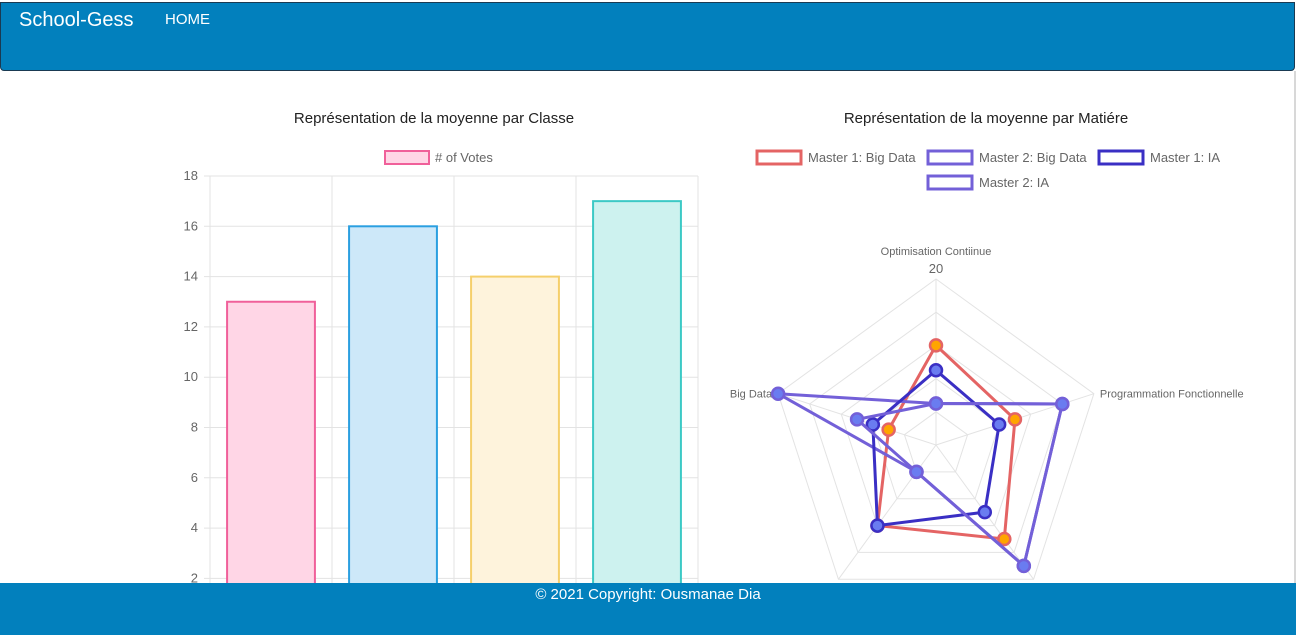  What do you see at coordinates (862, 157) in the screenshot?
I see `legend-label: Master 1: Big Data` at bounding box center [862, 157].